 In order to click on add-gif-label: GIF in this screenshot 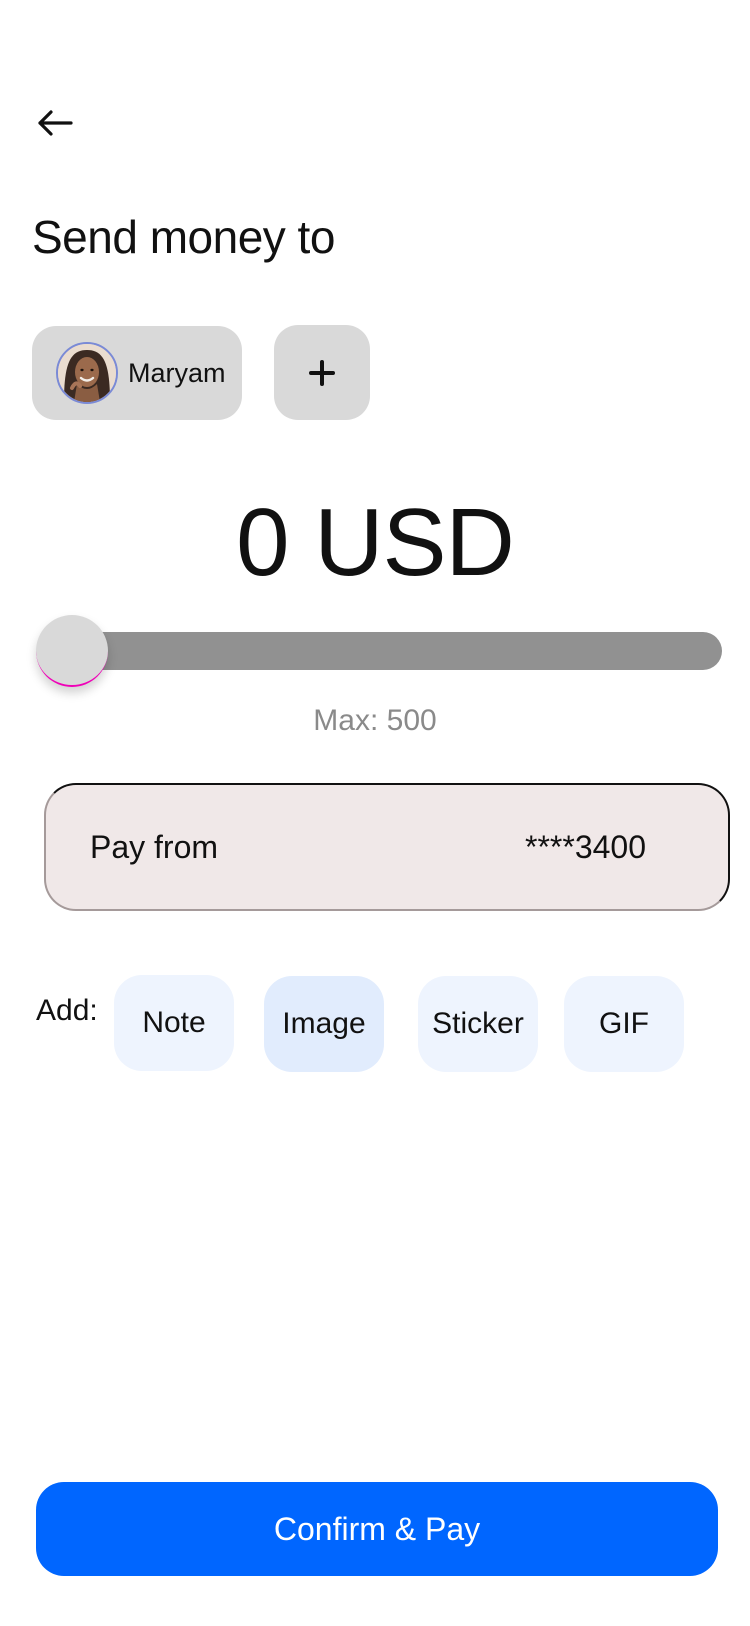, I will do `click(624, 1023)`.